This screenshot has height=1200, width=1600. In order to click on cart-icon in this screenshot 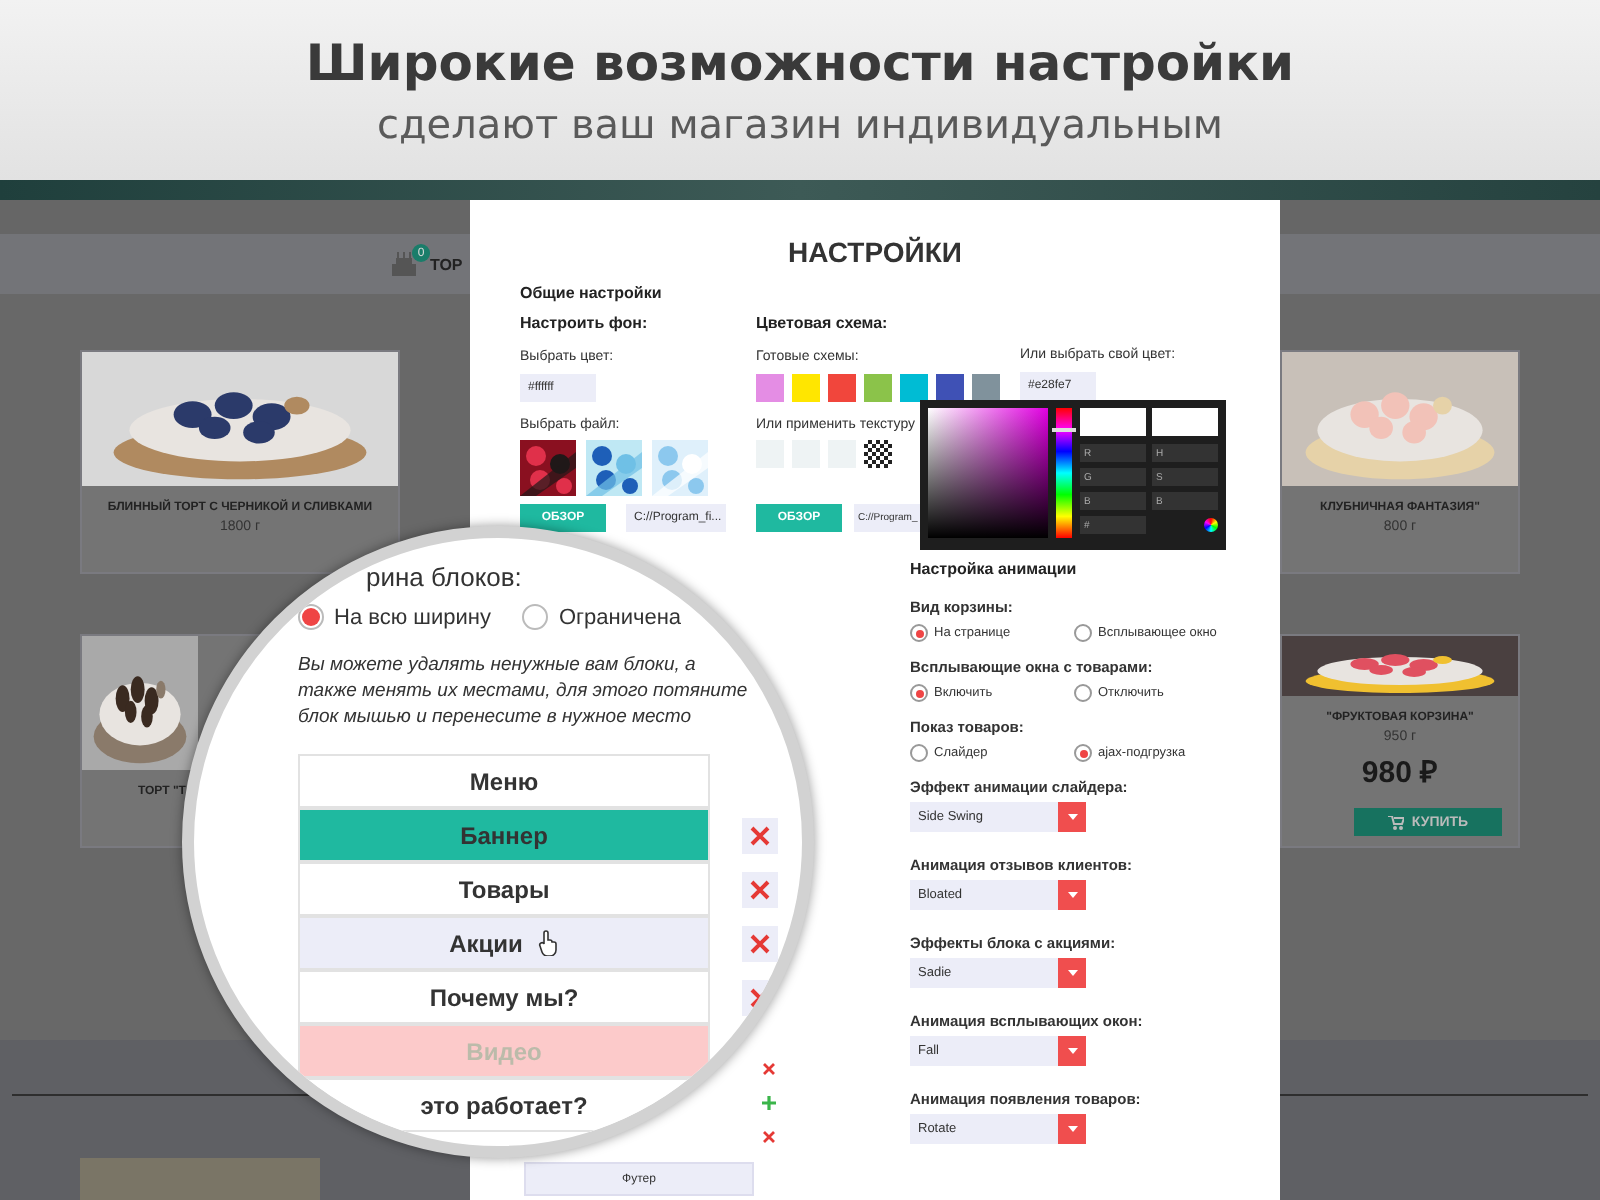, I will do `click(1395, 822)`.